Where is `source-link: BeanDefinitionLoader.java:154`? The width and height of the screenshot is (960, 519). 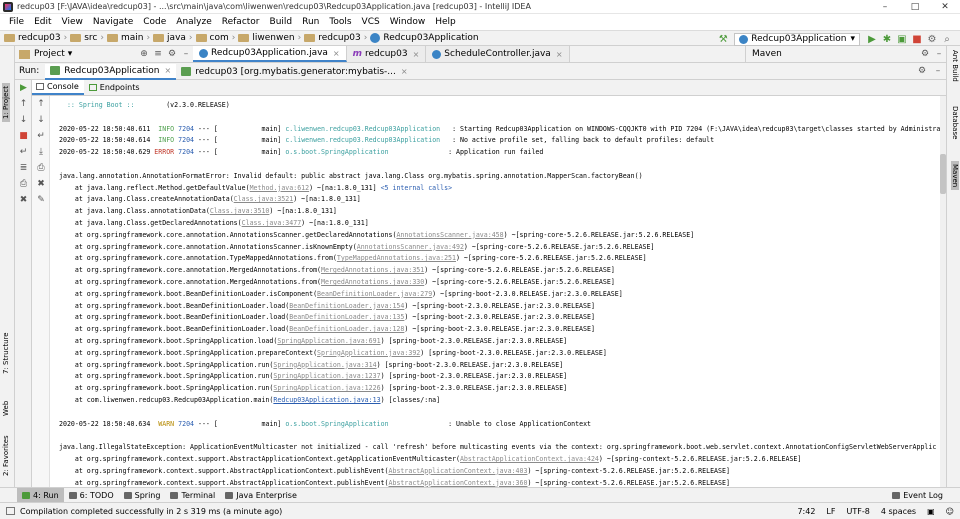 source-link: BeanDefinitionLoader.java:154 is located at coordinates (346, 306).